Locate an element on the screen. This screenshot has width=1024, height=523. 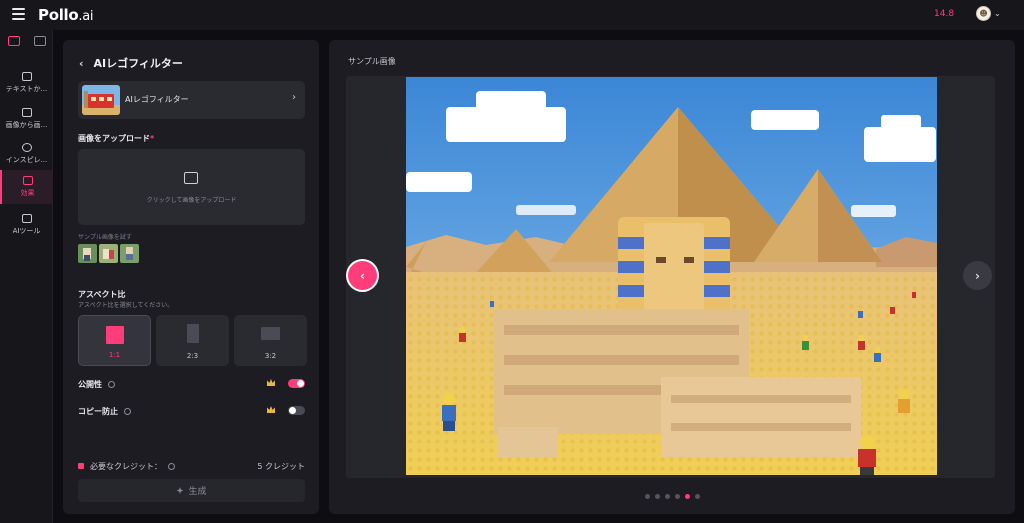
public-toggle is located at coordinates (296, 383).